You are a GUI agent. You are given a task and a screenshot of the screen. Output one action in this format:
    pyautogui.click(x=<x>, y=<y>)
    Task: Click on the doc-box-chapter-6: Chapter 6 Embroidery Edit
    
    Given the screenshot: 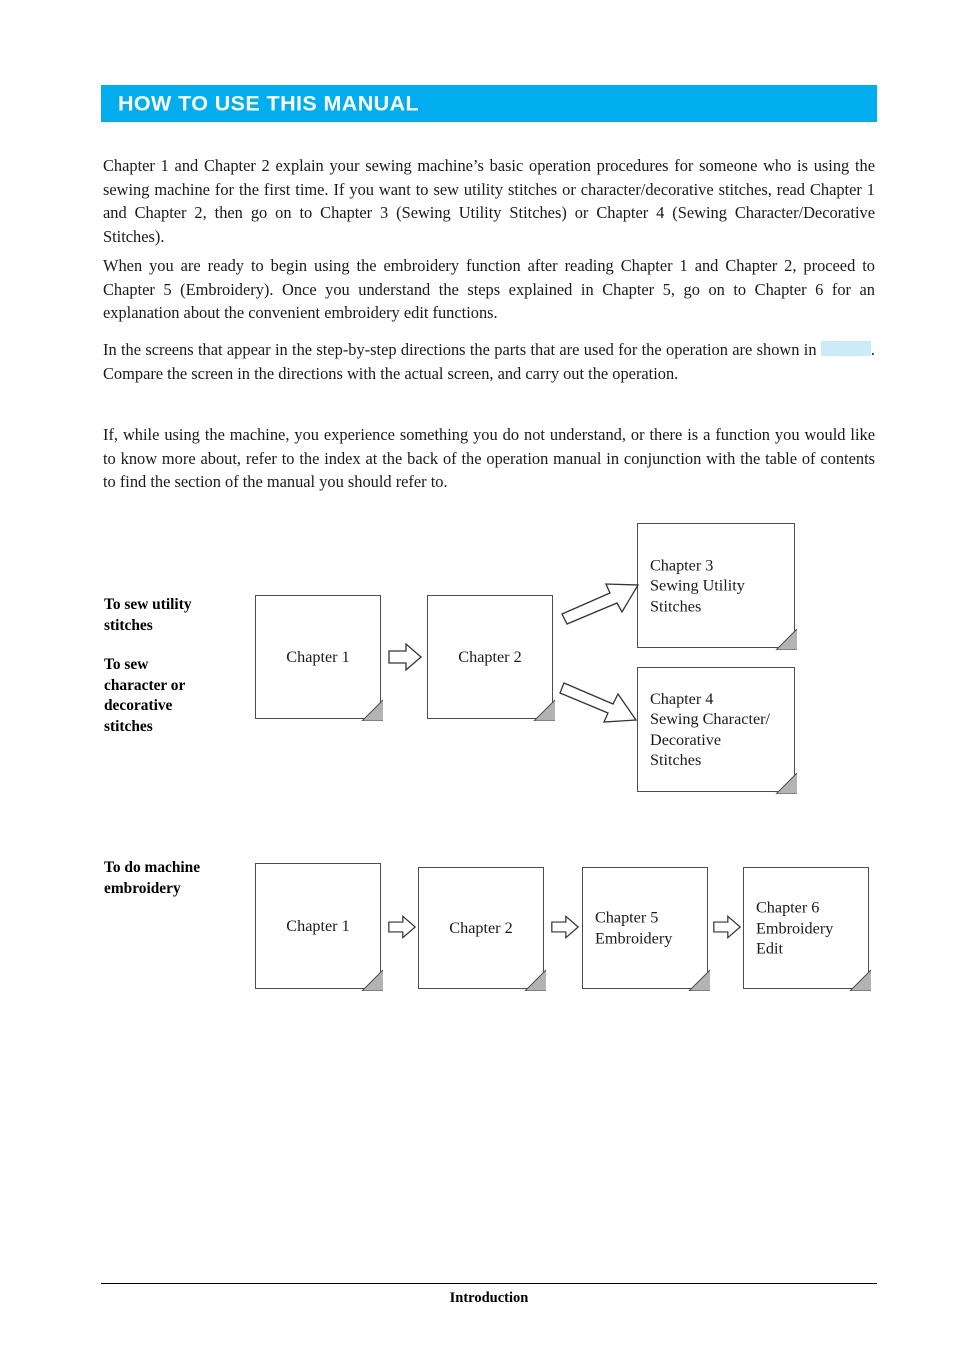 What is the action you would take?
    pyautogui.click(x=807, y=929)
    